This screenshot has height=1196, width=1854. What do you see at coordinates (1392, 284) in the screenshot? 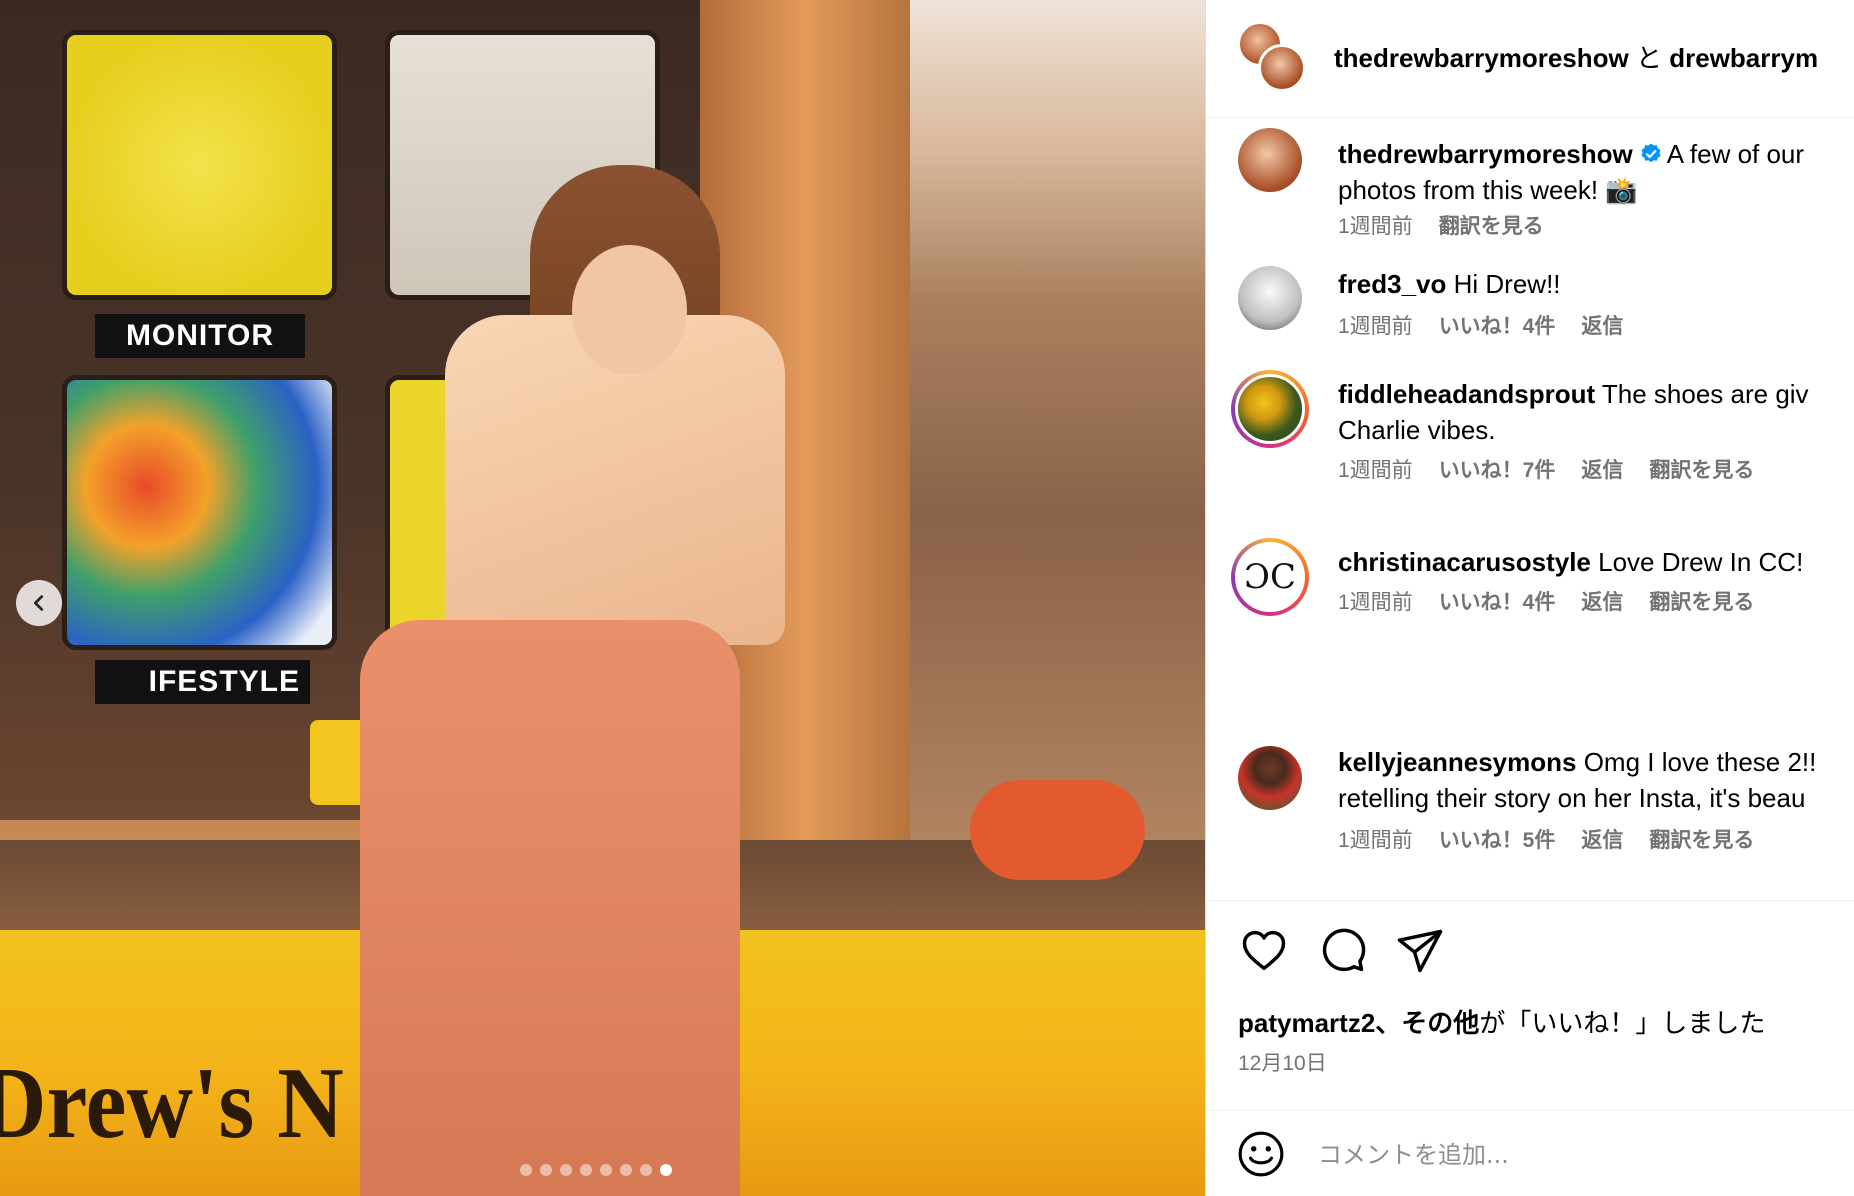
I see `comment-username: fred3_vo` at bounding box center [1392, 284].